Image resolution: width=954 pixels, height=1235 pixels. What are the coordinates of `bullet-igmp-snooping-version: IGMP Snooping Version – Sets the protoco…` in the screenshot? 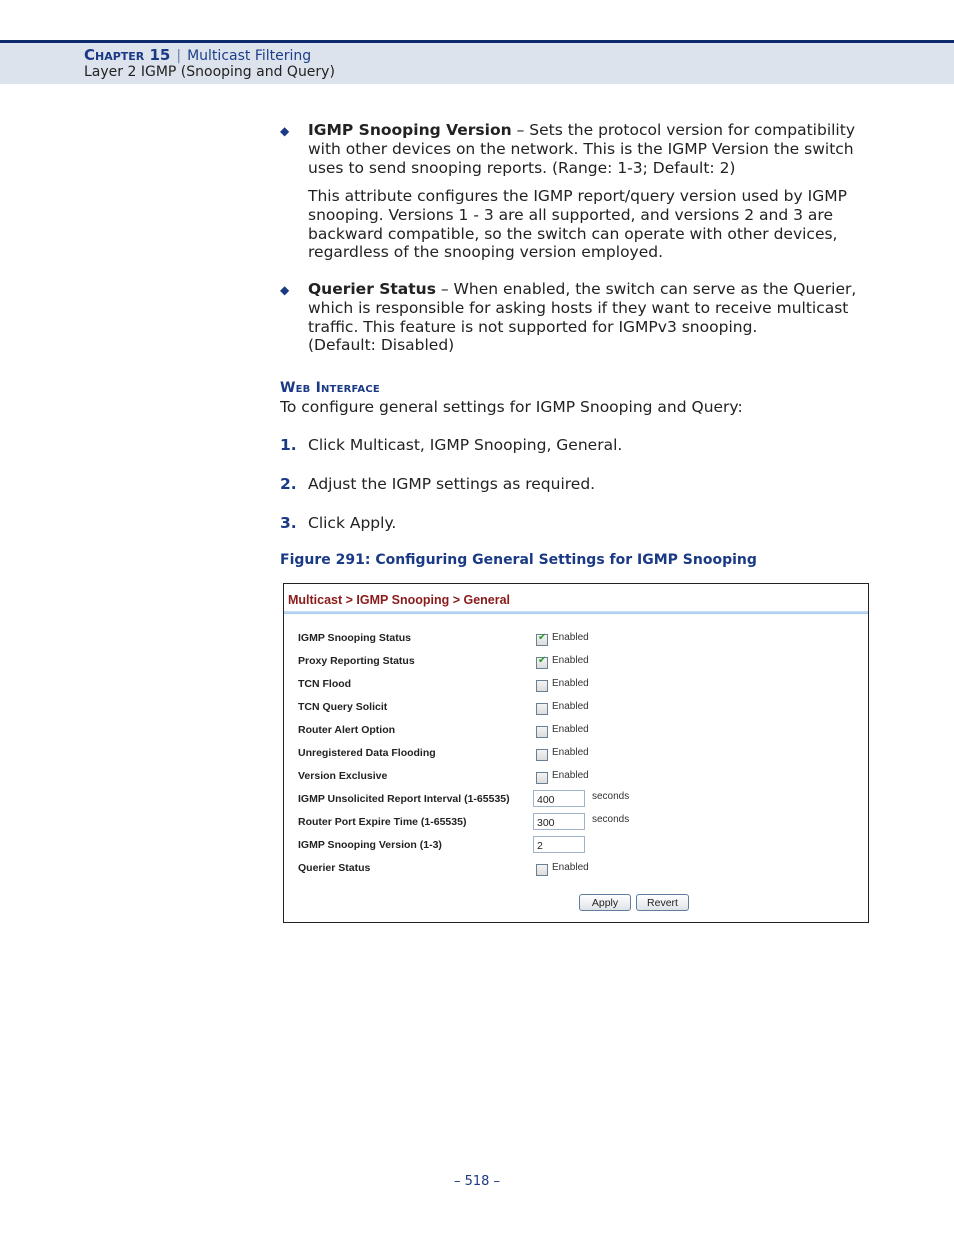 It's located at (581, 149).